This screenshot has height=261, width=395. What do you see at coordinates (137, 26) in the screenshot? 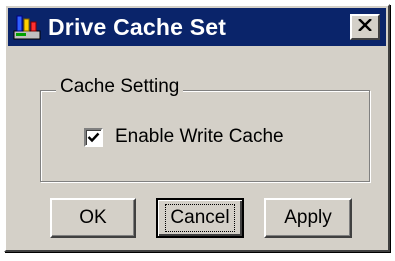
I see `window-title: Drive Cache Set` at bounding box center [137, 26].